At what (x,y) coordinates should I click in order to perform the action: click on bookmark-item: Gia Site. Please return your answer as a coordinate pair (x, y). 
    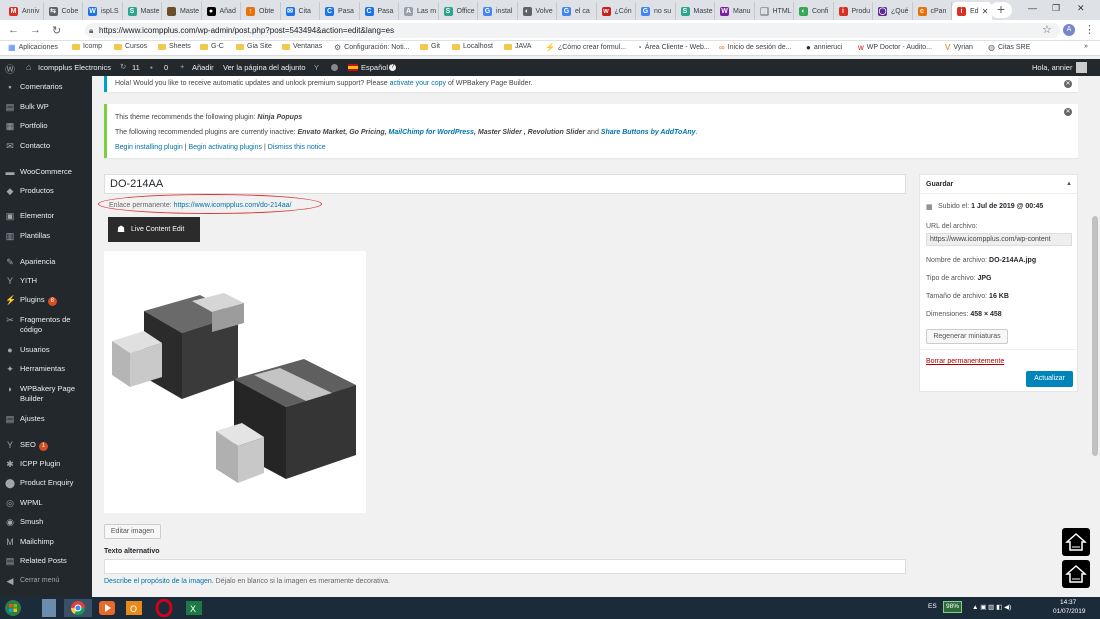
    Looking at the image, I should click on (254, 46).